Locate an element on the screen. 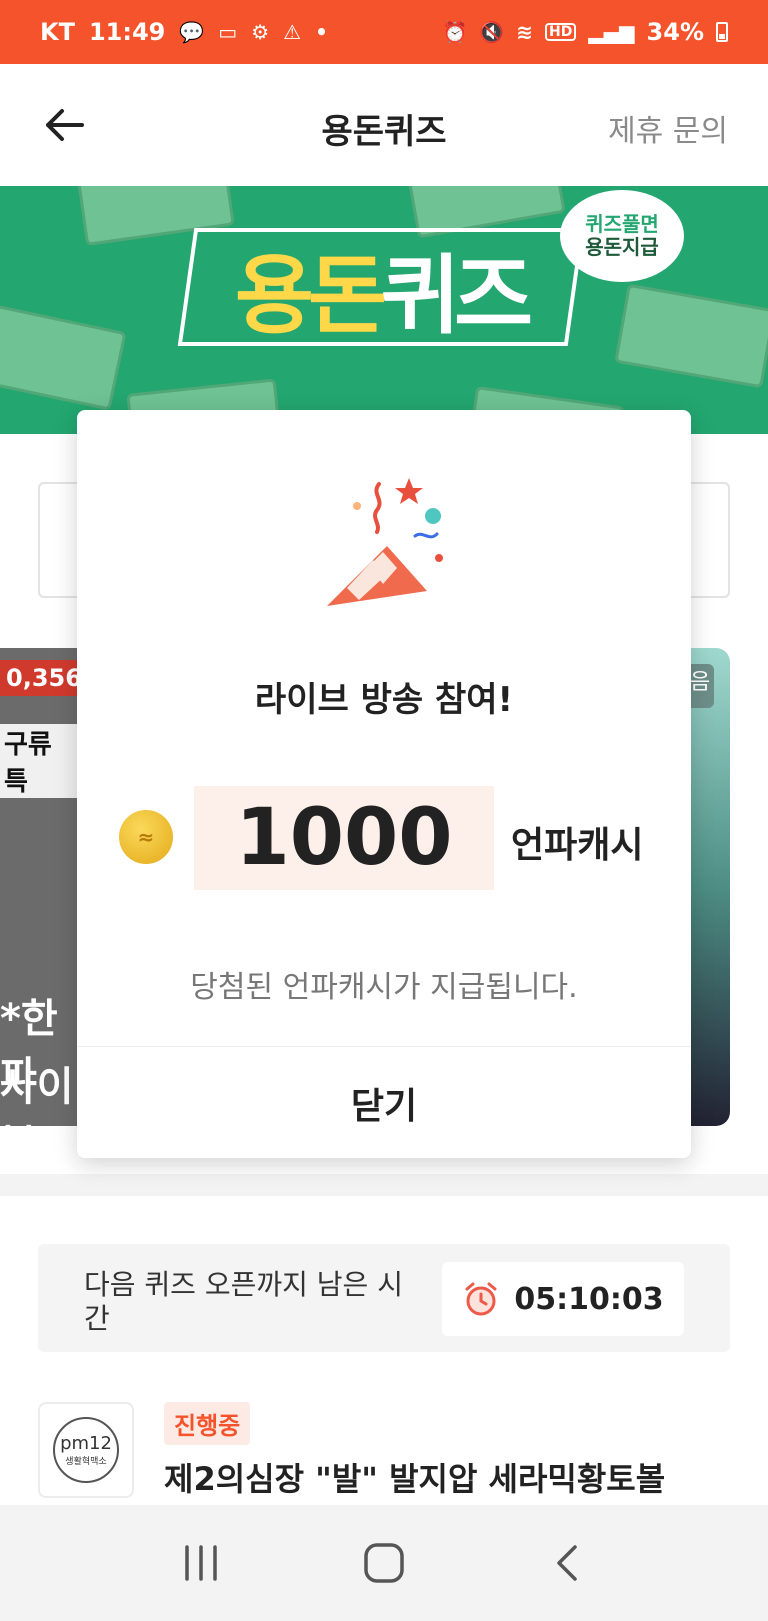 The width and height of the screenshot is (768, 1621). system-nav-bar is located at coordinates (384, 1563).